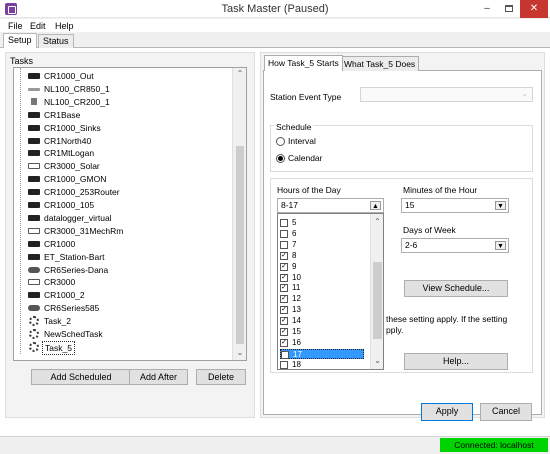 This screenshot has width=550, height=454. What do you see at coordinates (322, 310) in the screenshot?
I see `hour-item: ✓ 13` at bounding box center [322, 310].